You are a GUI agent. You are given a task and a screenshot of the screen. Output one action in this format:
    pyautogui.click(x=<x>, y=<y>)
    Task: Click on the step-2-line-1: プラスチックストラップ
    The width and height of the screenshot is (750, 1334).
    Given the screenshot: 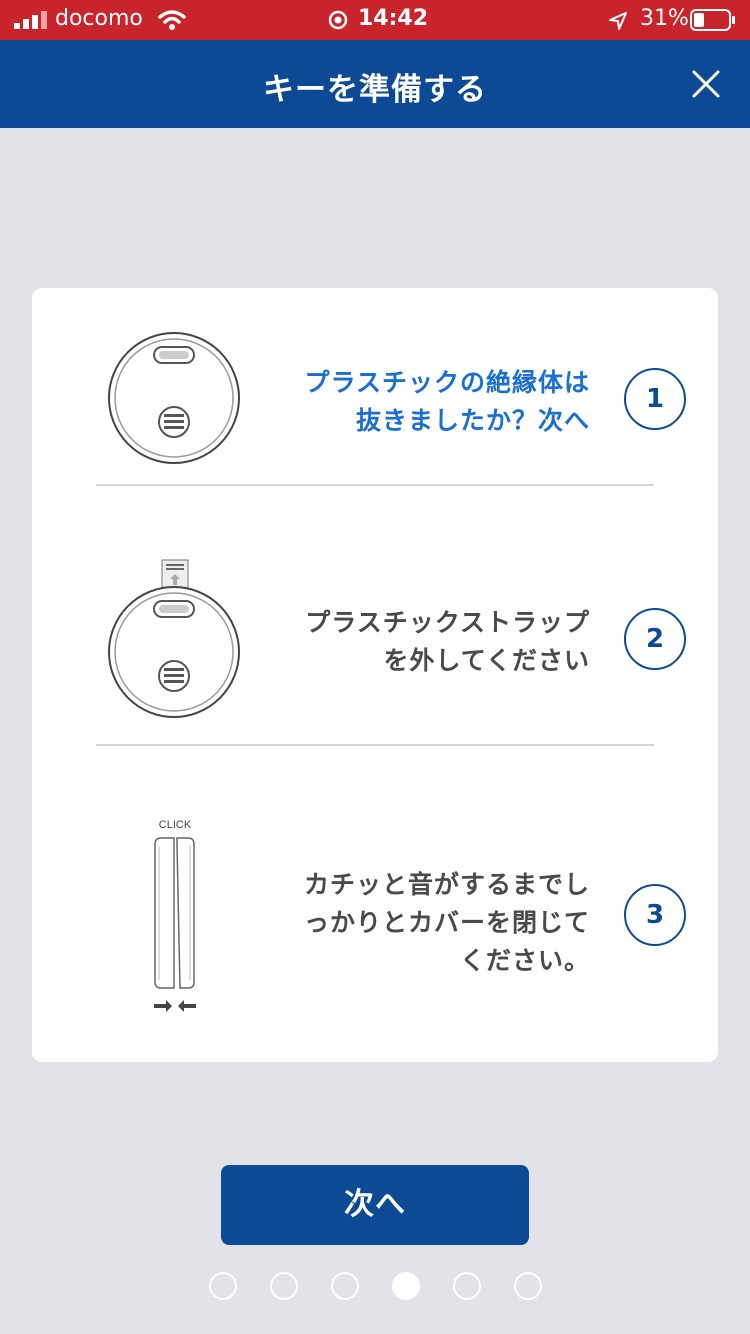 What is the action you would take?
    pyautogui.click(x=447, y=622)
    